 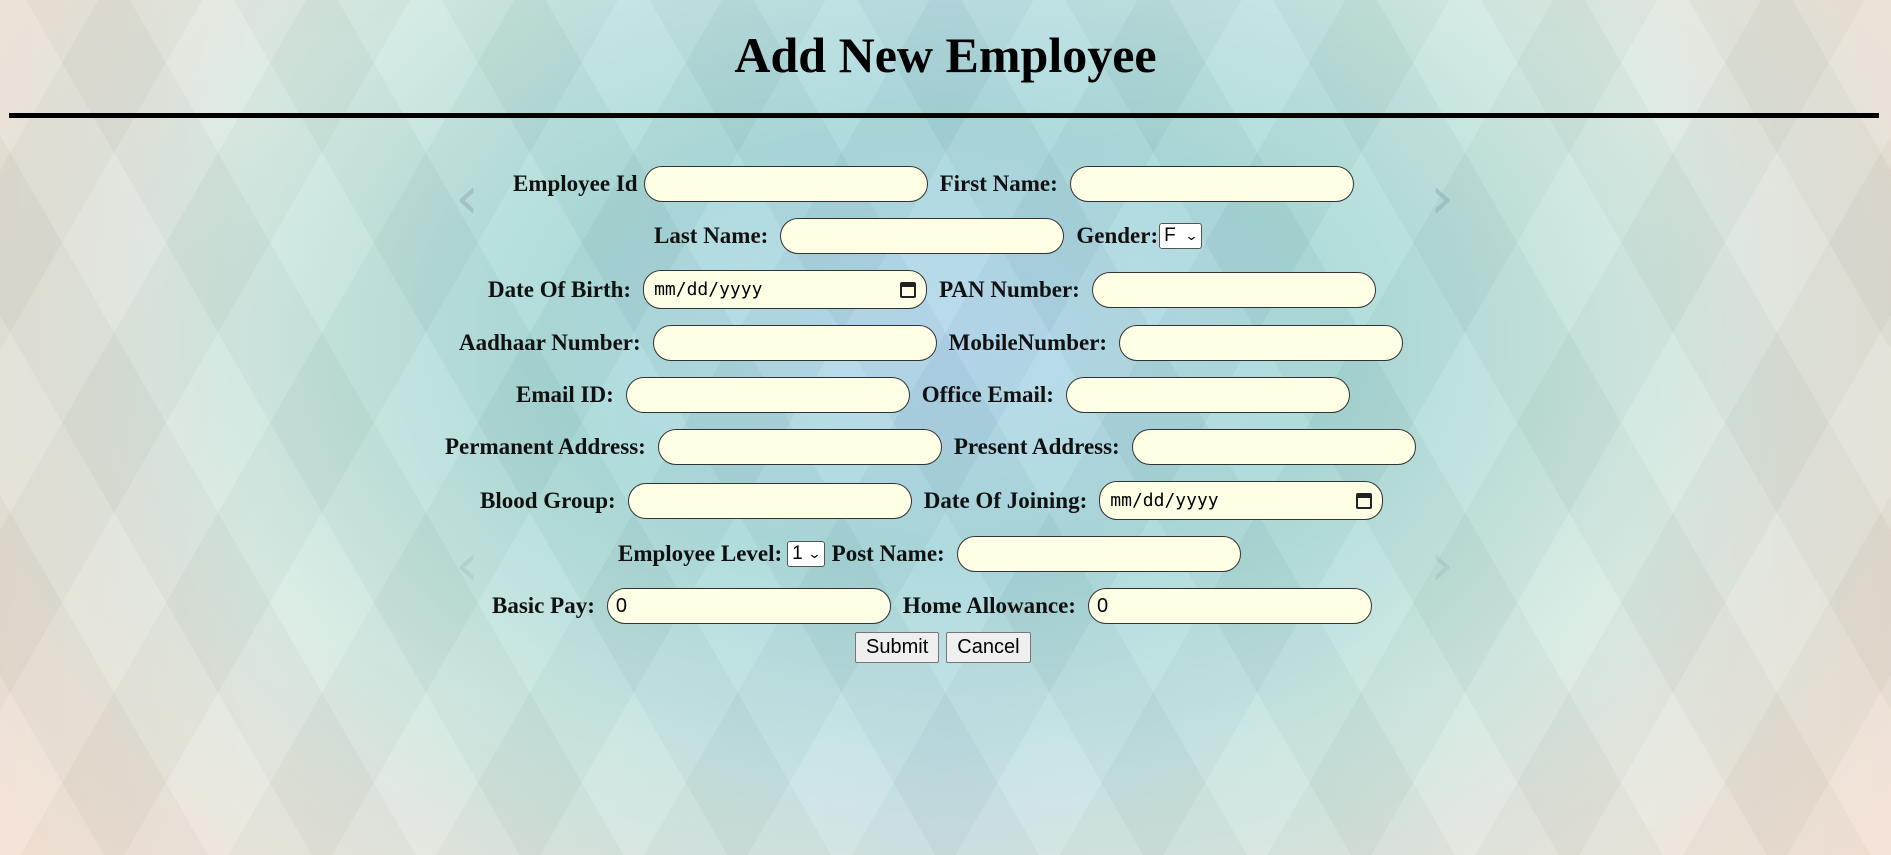 What do you see at coordinates (989, 605) in the screenshot?
I see `home-allowance-label: Home Allowance:` at bounding box center [989, 605].